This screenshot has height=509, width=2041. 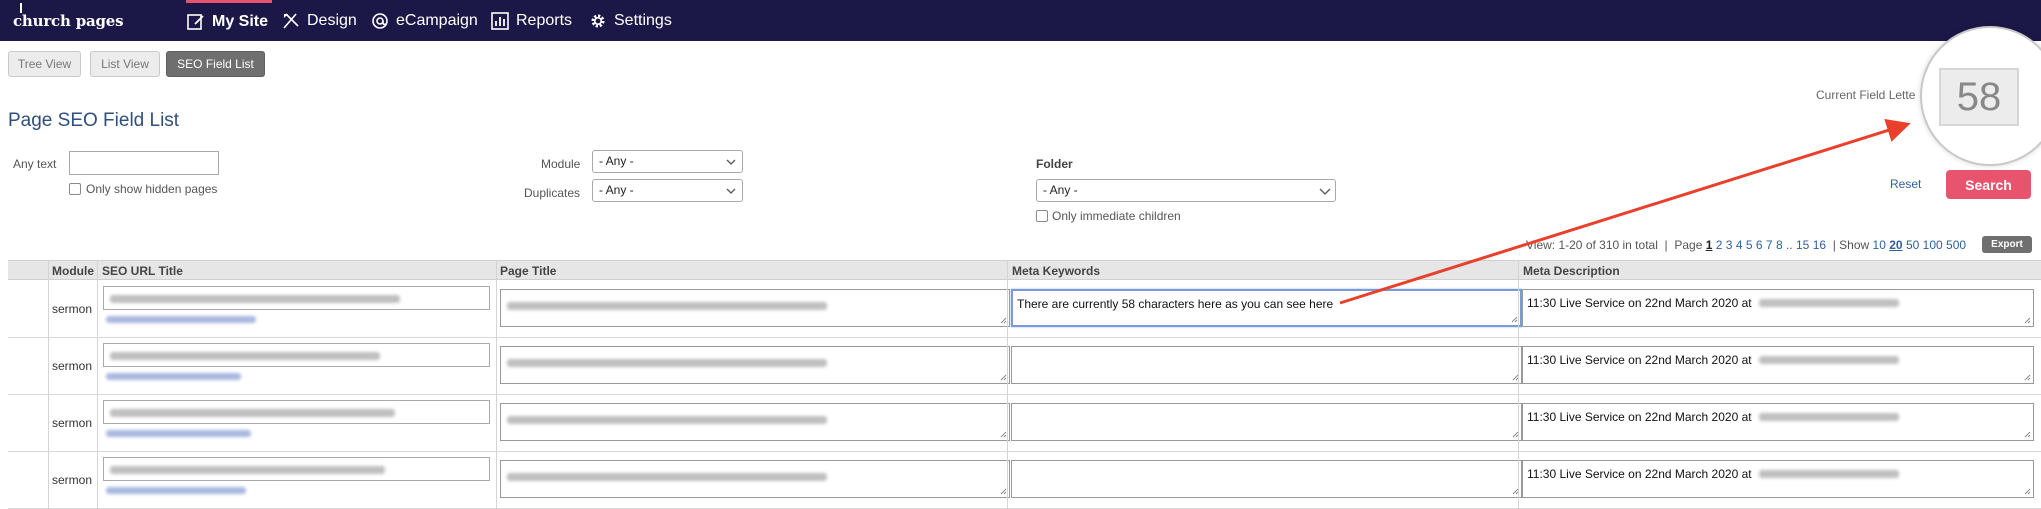 I want to click on church-spire-mark, so click(x=21, y=8).